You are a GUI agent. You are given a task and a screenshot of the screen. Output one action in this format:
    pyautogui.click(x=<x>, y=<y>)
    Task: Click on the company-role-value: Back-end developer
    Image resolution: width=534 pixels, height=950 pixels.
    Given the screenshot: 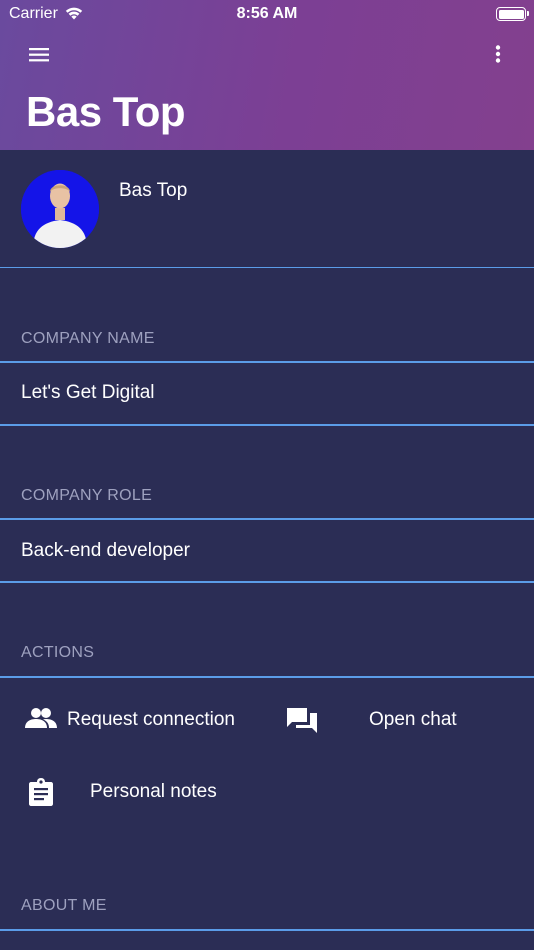 What is the action you would take?
    pyautogui.click(x=105, y=550)
    